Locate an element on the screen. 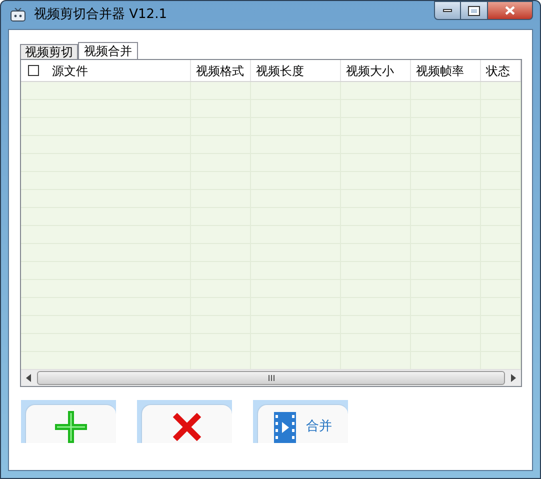  film-play-icon is located at coordinates (285, 427).